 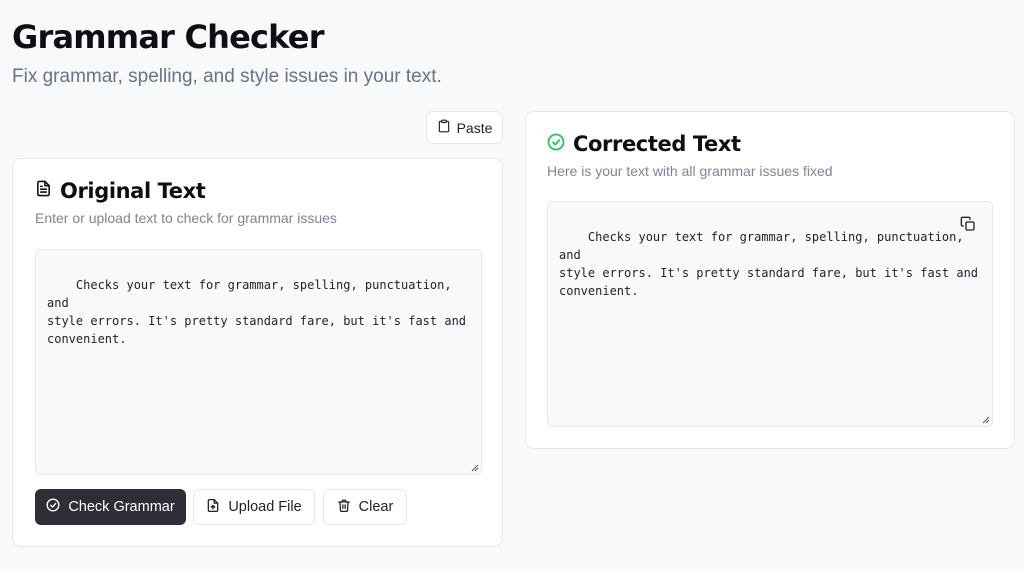 I want to click on check-grammar-button: Check Grammar, so click(x=110, y=507).